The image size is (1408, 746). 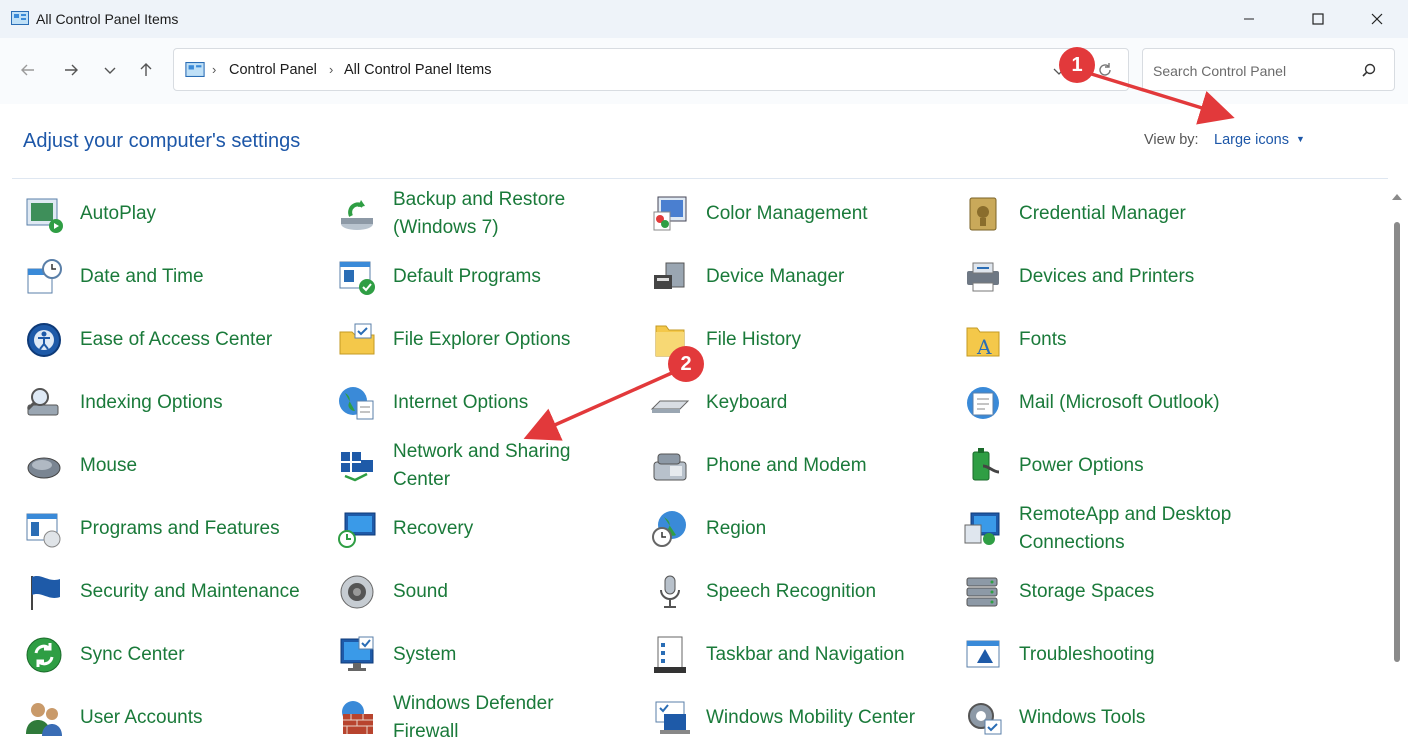 I want to click on control-panel-item: Default Programs, so click(x=487, y=275).